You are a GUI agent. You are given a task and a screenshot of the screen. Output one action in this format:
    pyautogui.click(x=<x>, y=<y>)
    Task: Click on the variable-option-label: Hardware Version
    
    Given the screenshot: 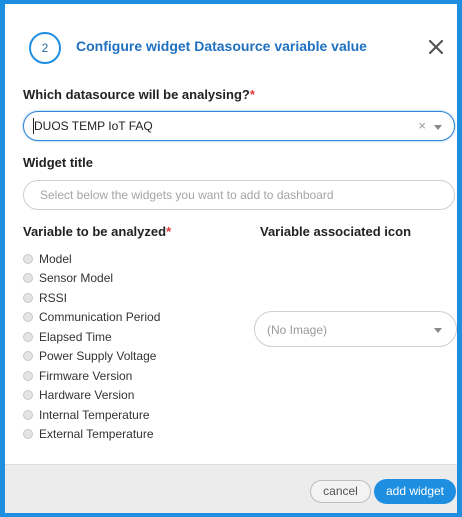 What is the action you would take?
    pyautogui.click(x=87, y=395)
    